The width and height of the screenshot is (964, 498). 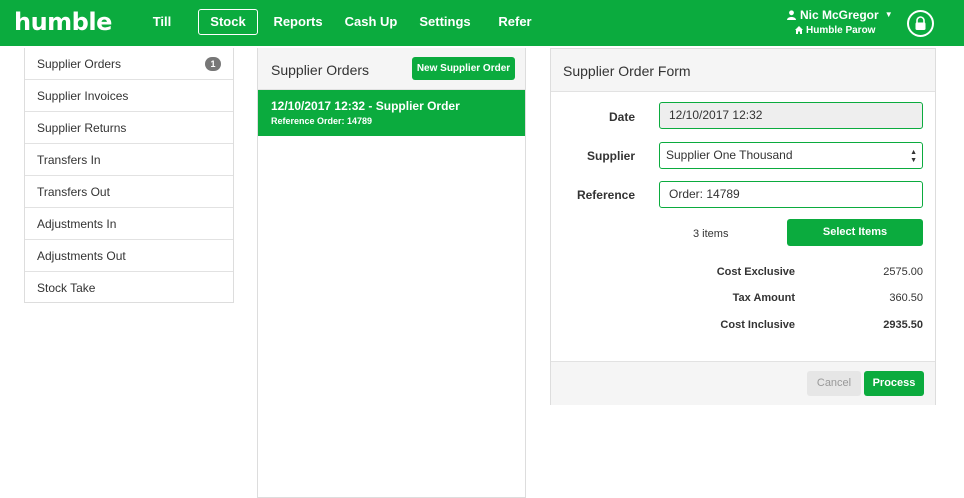 I want to click on cancel-button: Cancel, so click(x=834, y=383).